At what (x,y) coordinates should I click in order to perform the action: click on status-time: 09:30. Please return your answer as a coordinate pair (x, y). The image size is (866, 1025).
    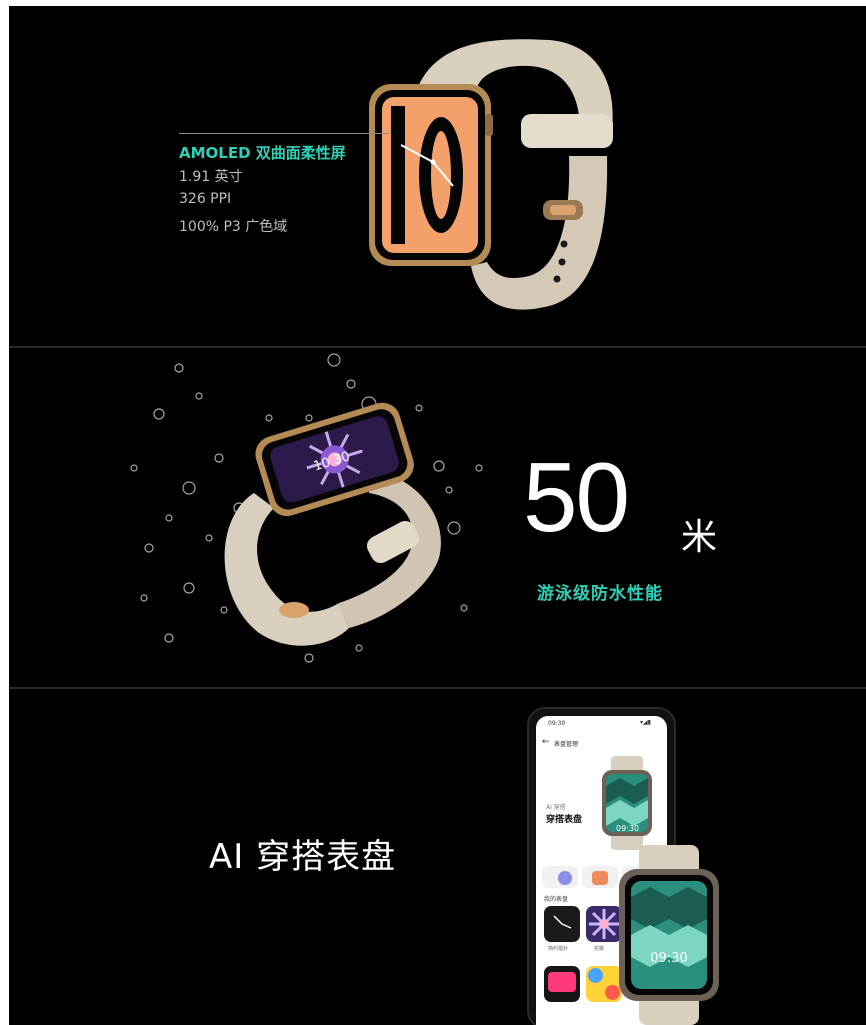
    Looking at the image, I should click on (557, 723).